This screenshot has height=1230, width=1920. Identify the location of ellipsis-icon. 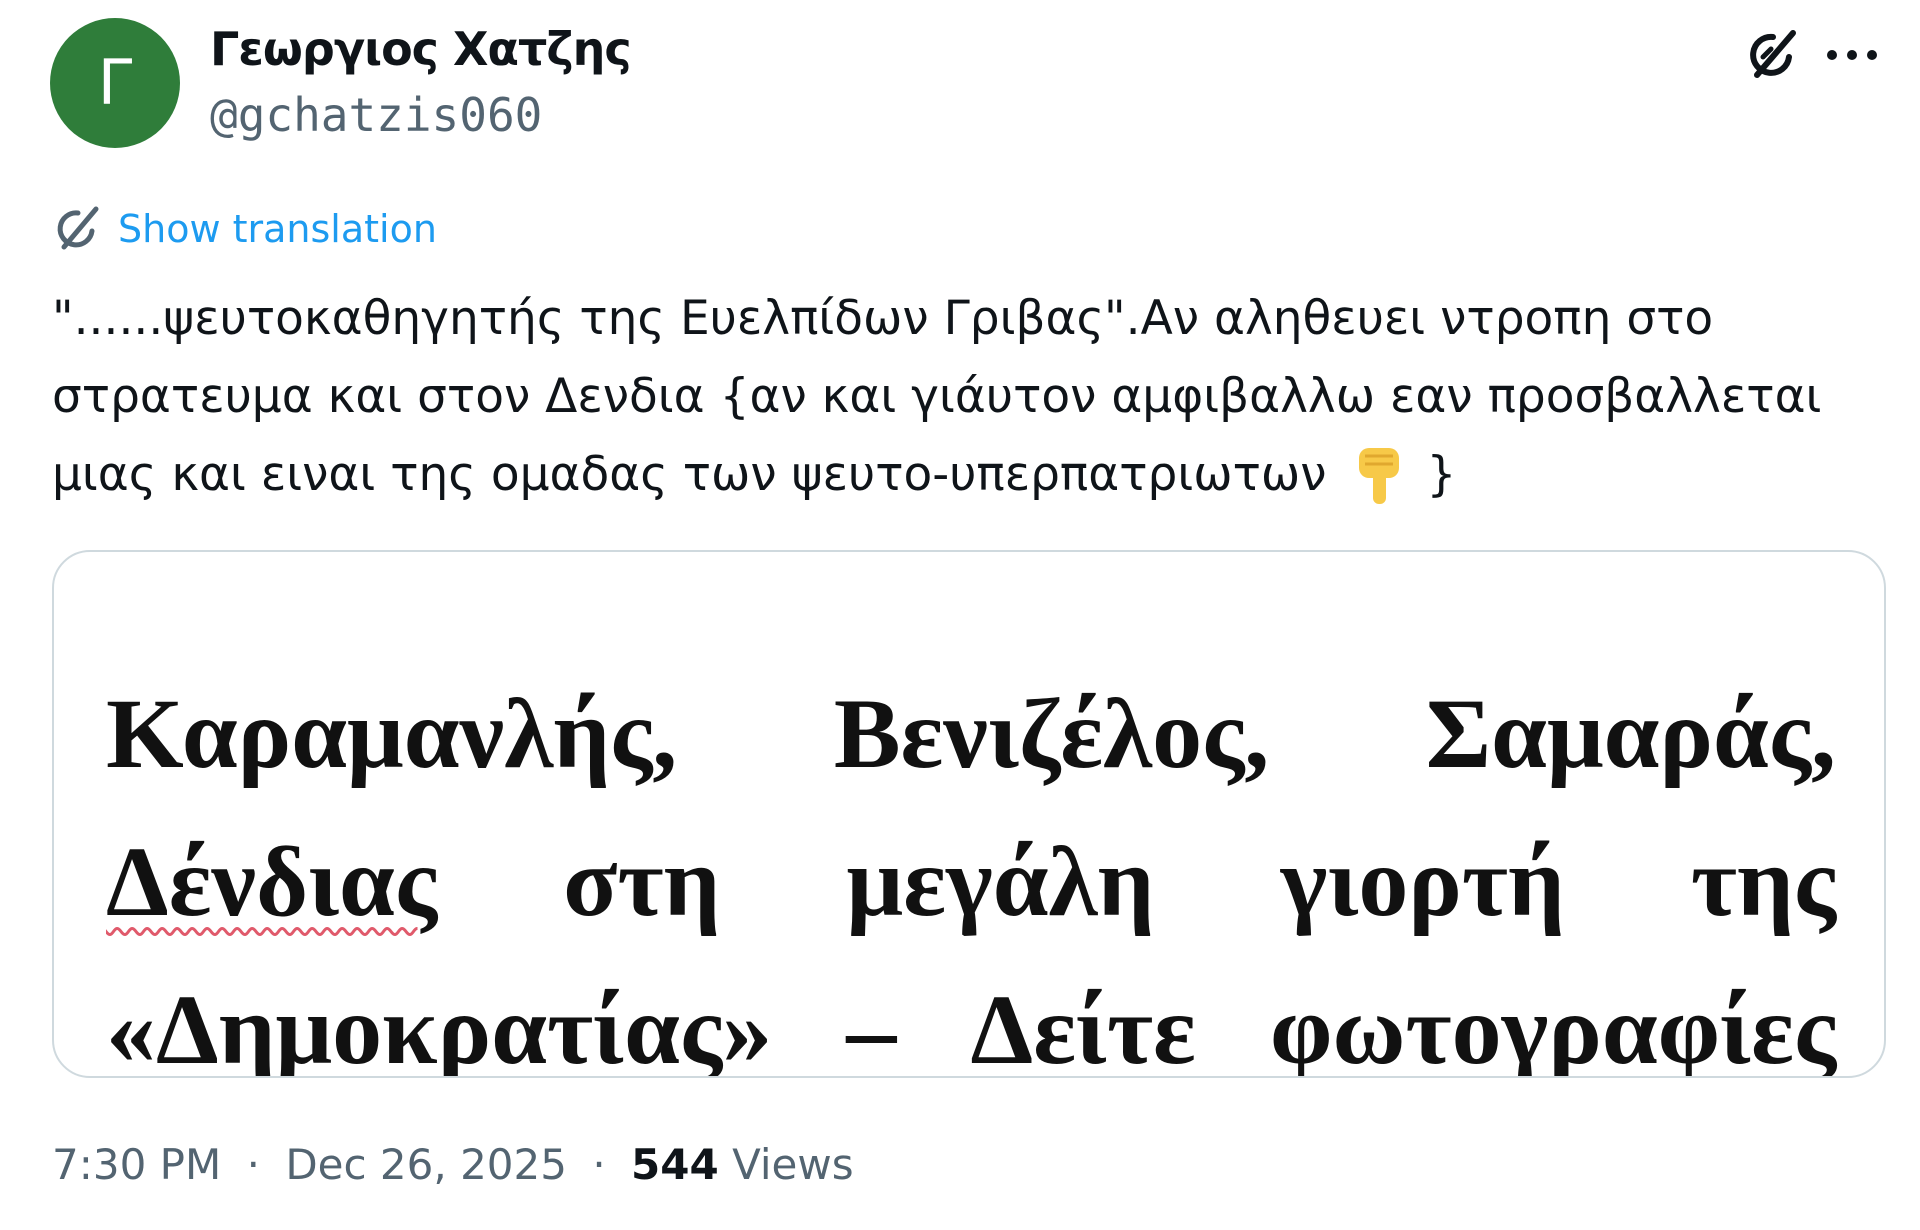
(1852, 55).